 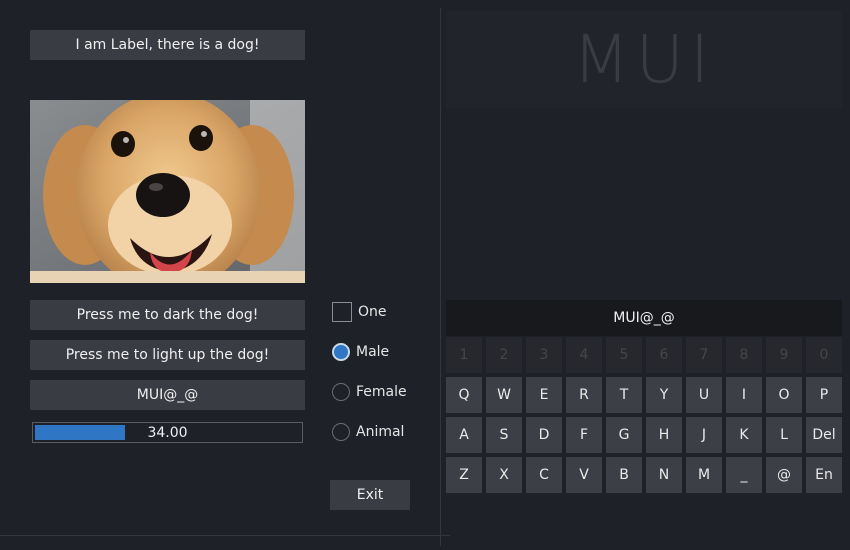 I want to click on dog-label: I am Label, there is a dog!, so click(x=167, y=45).